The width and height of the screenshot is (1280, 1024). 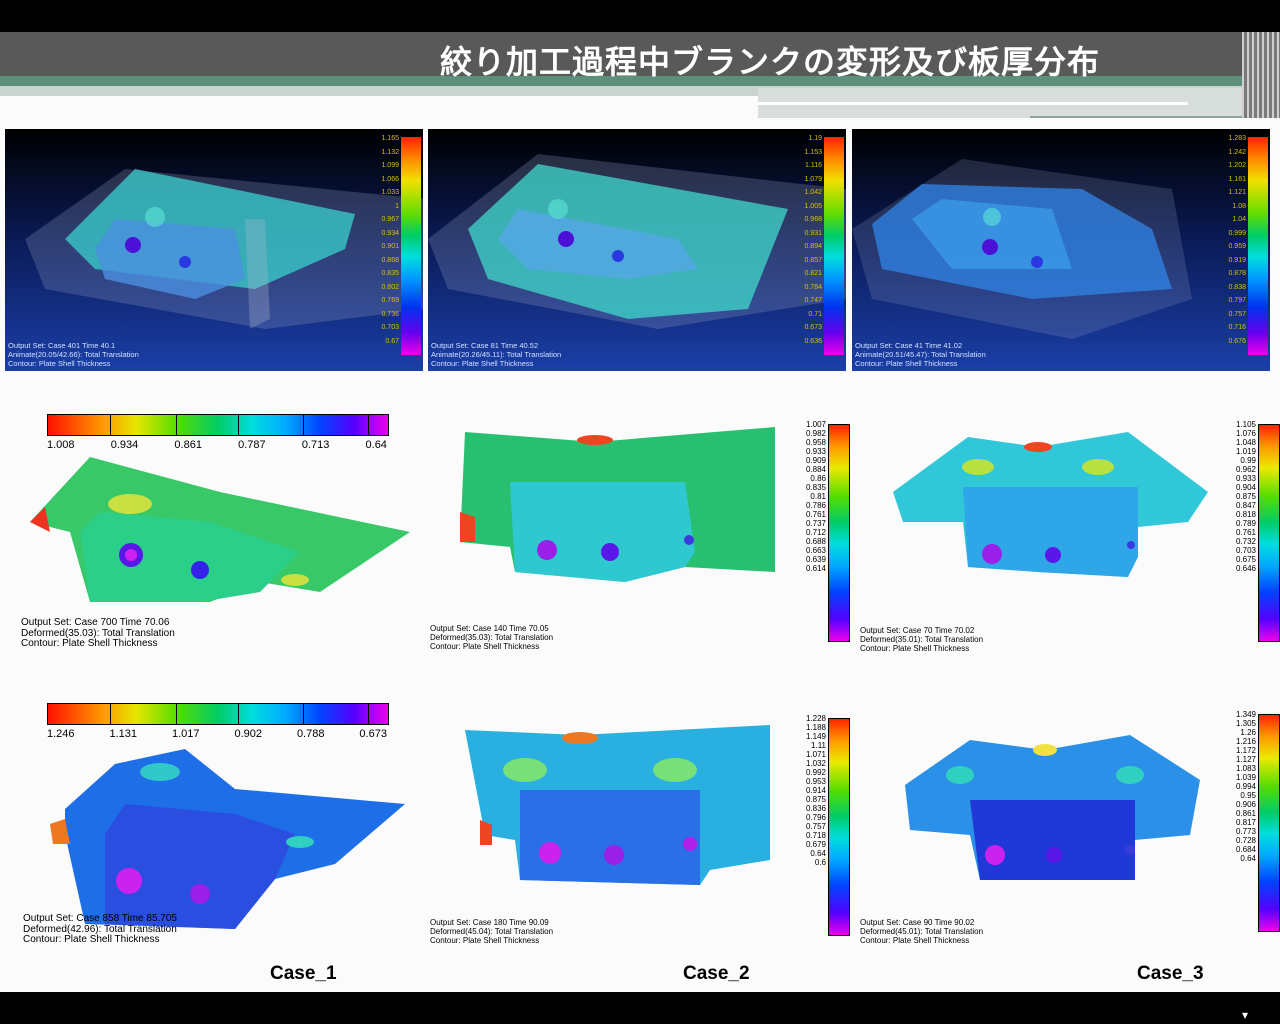 I want to click on scale-value: 1.11, so click(x=818, y=745).